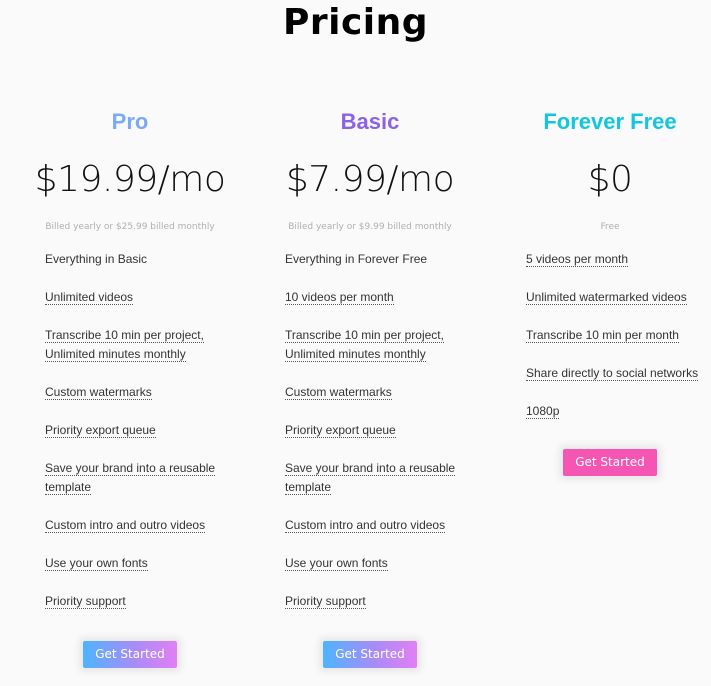 Image resolution: width=711 pixels, height=686 pixels. I want to click on get-started-button-free: Get Started, so click(610, 462).